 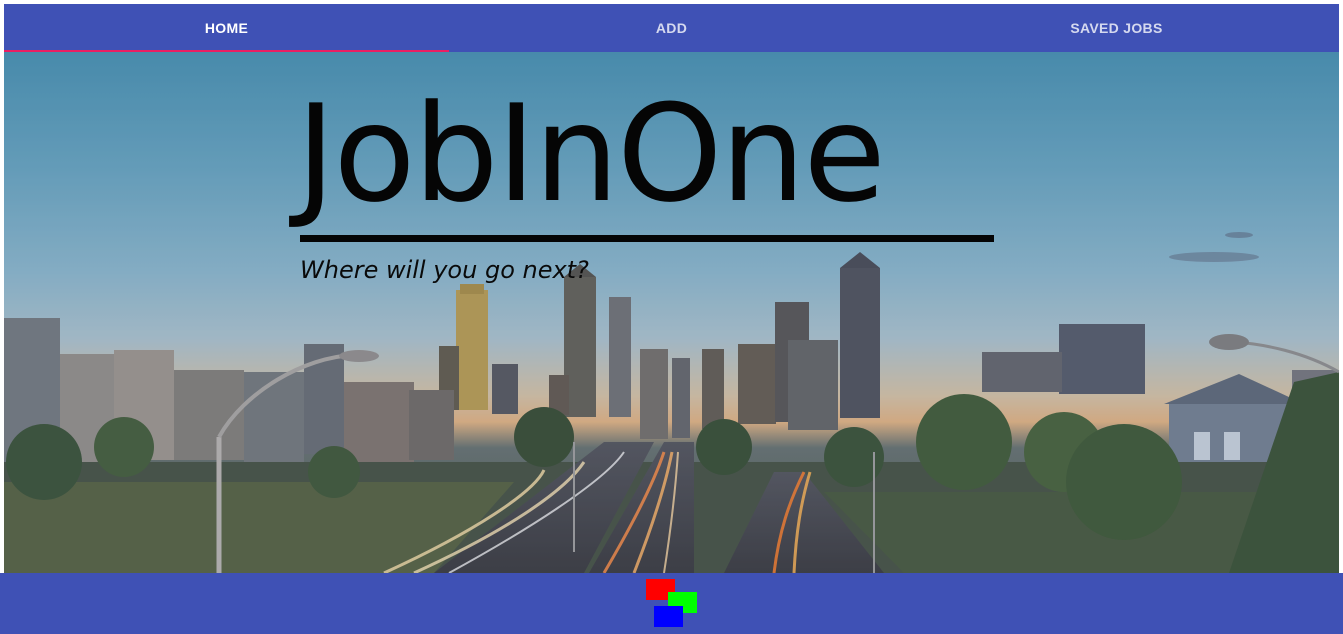 I want to click on top-tab-bar: HOME ADD SAVED JOBS, so click(x=671, y=28).